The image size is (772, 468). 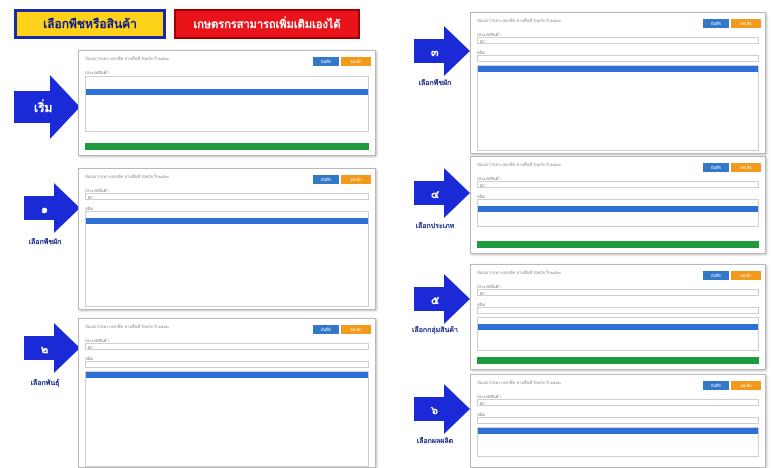 I want to click on arrow-right-icon: เริ่ม, so click(x=47, y=107).